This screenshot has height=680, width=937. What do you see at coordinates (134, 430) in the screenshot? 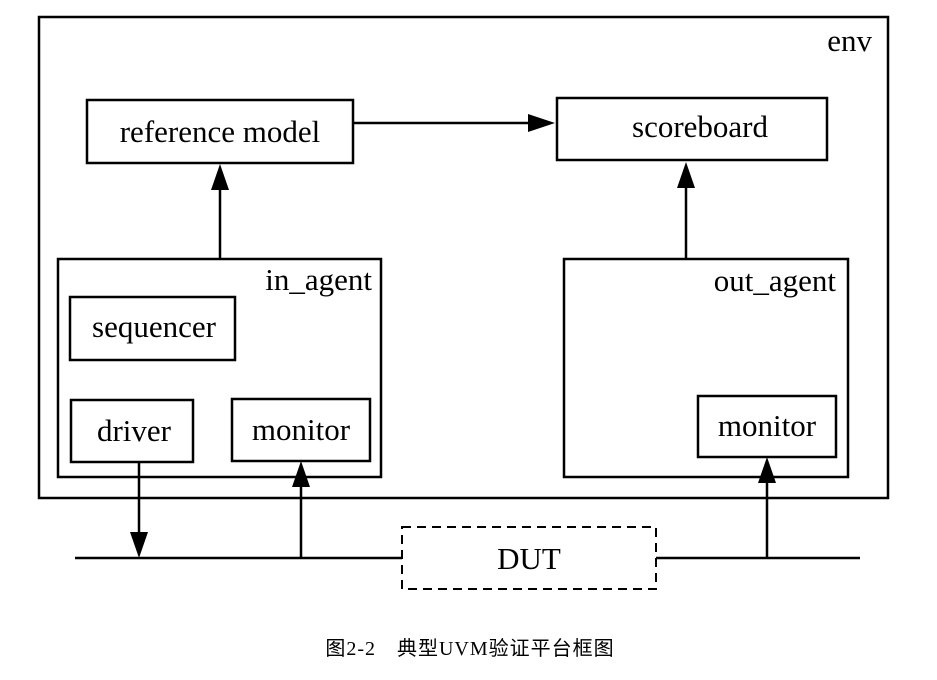
I see `driver-label: driver` at bounding box center [134, 430].